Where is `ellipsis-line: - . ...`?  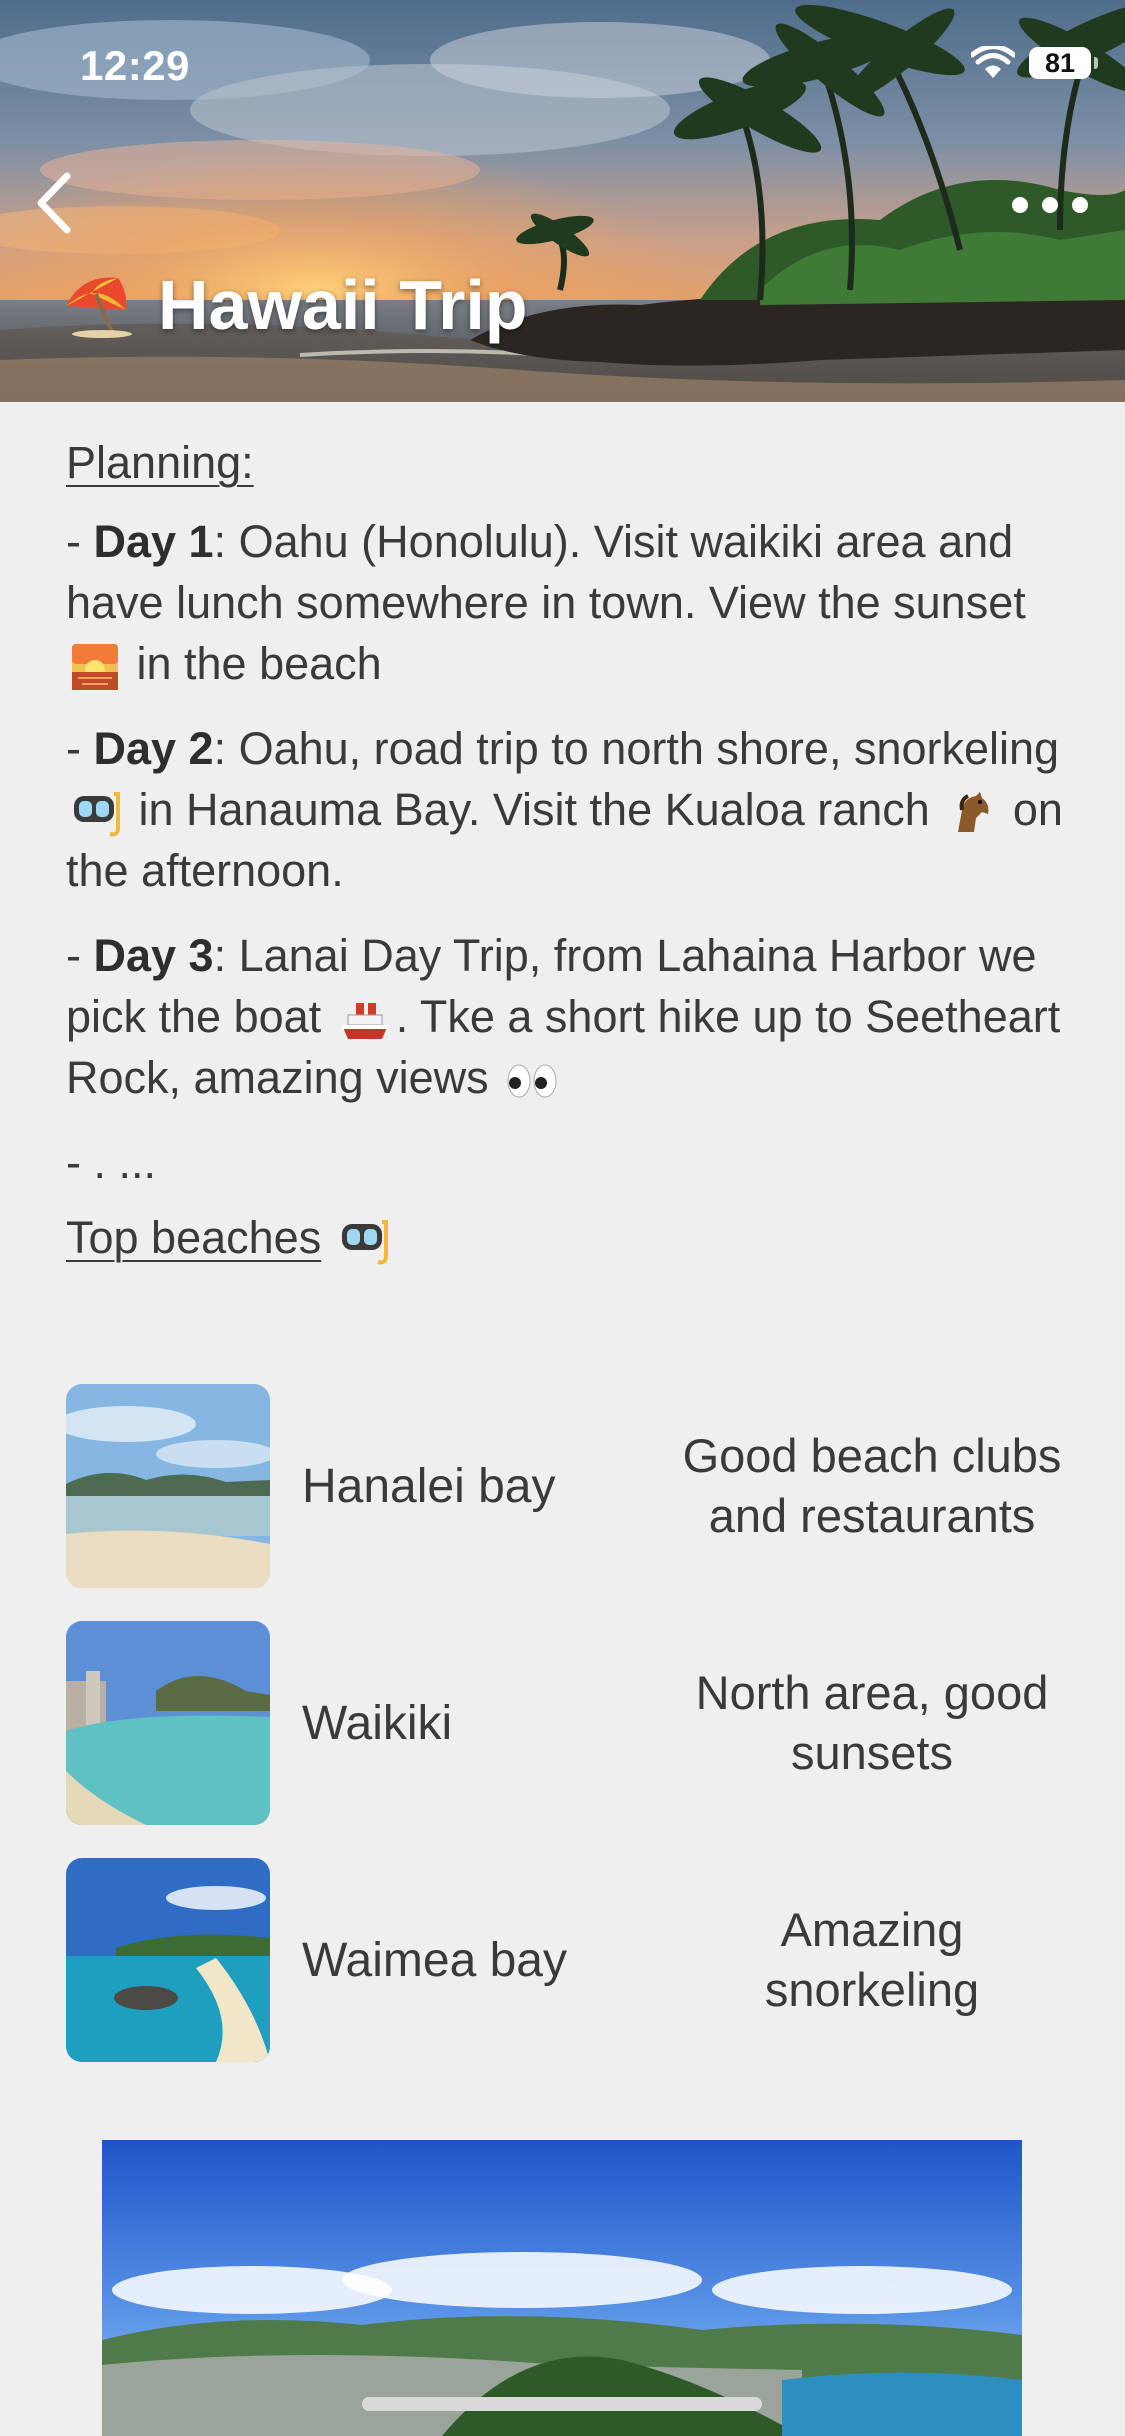
ellipsis-line: - . ... is located at coordinates (111, 1162).